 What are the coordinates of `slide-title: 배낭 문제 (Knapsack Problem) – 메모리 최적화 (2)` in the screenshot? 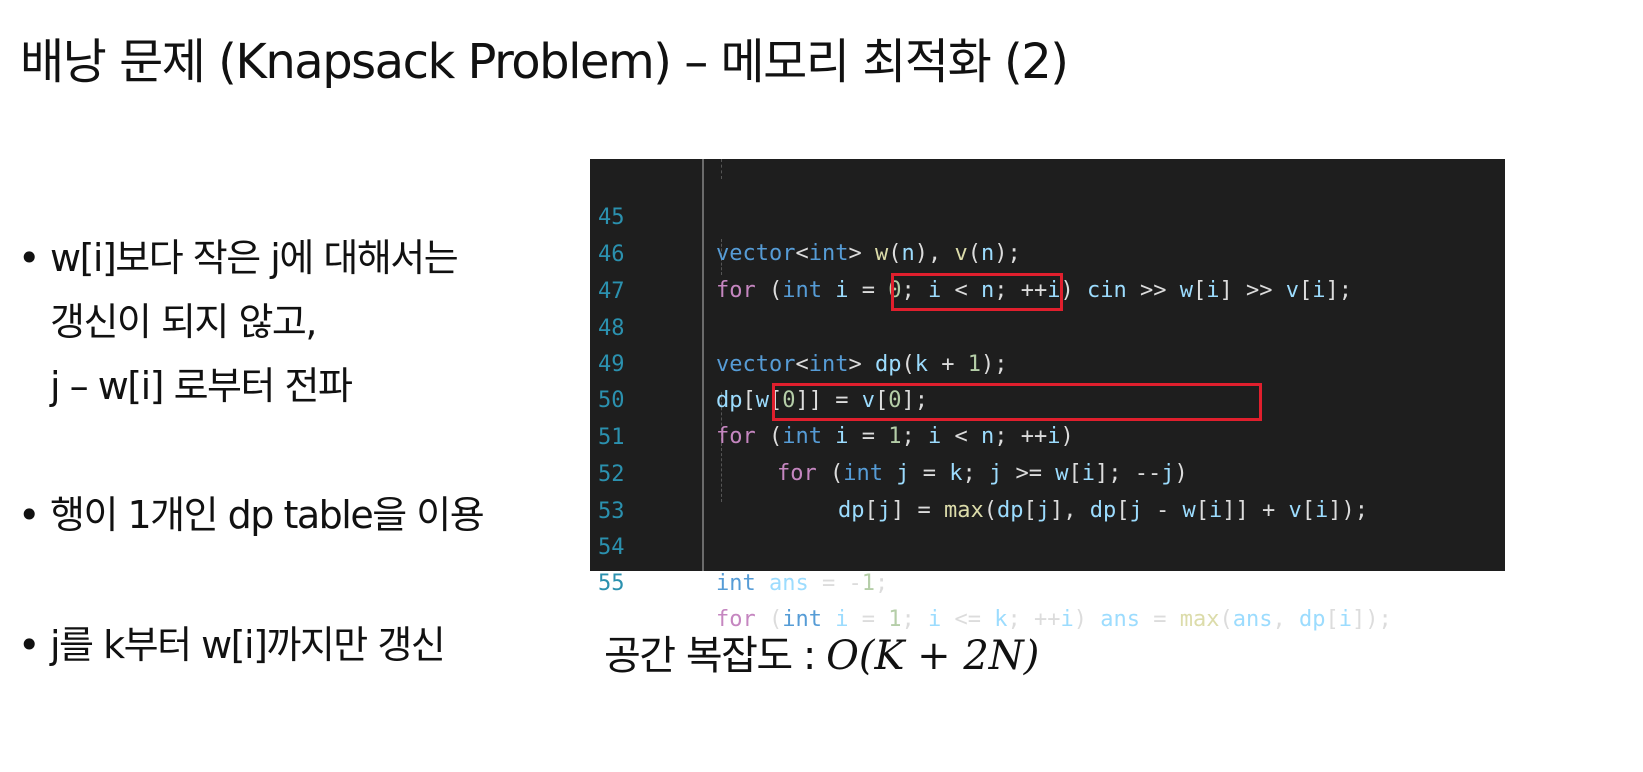 It's located at (544, 62).